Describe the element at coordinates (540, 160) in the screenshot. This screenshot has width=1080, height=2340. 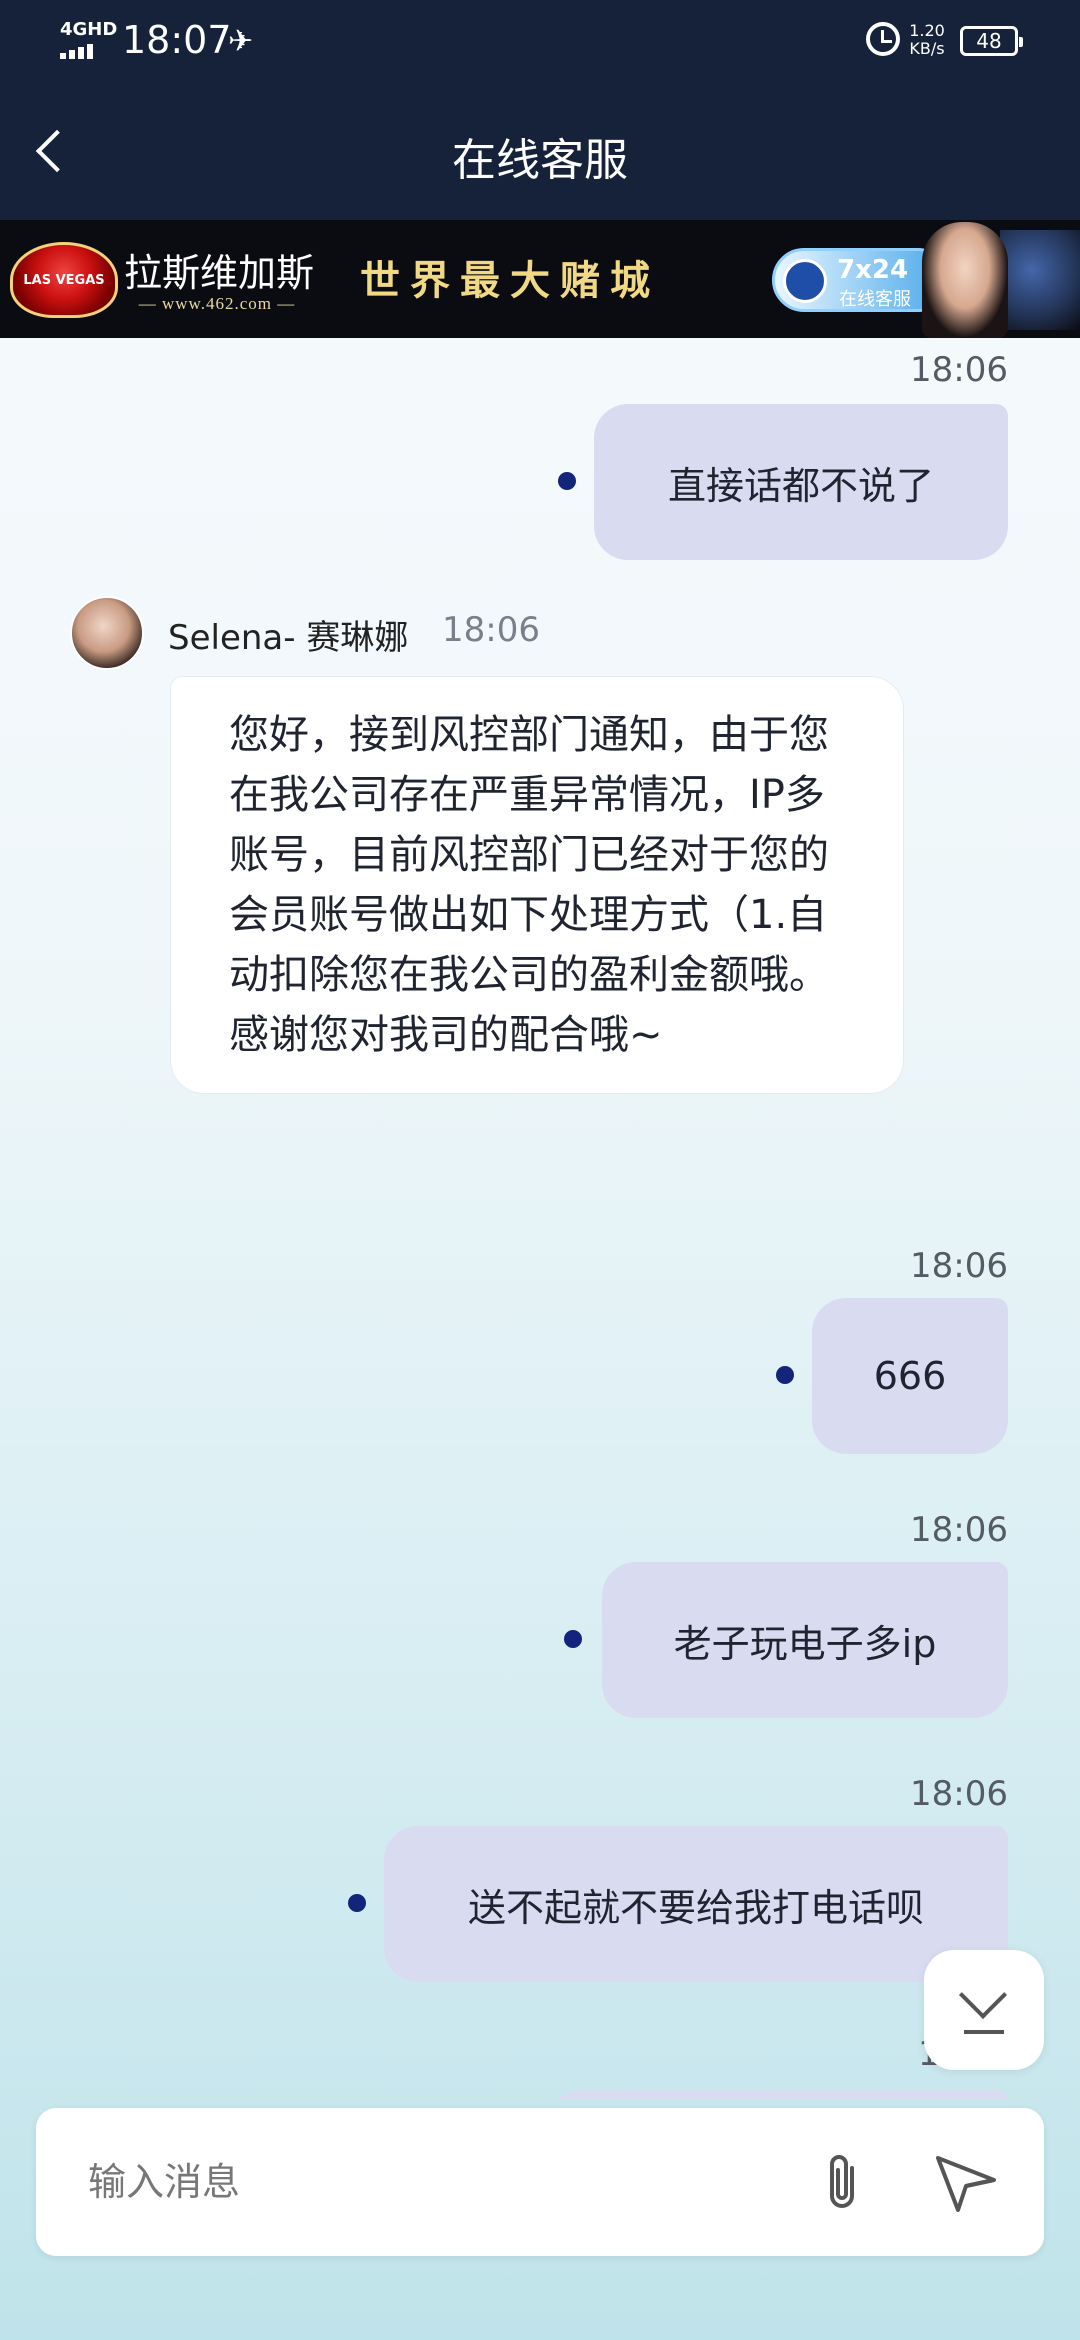
I see `page-title: 在线客服` at that location.